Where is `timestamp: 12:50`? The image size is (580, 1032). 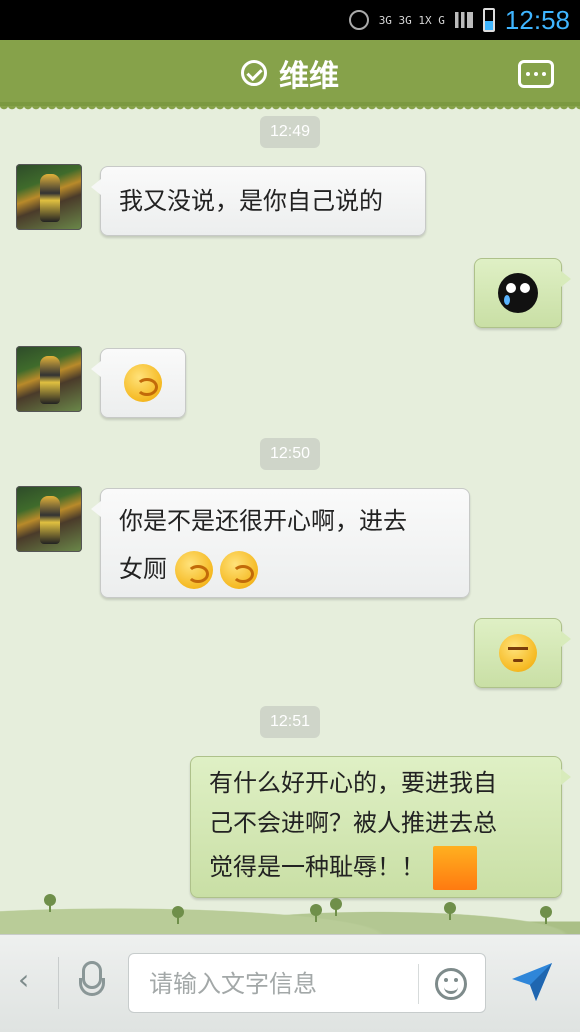
timestamp: 12:50 is located at coordinates (290, 454).